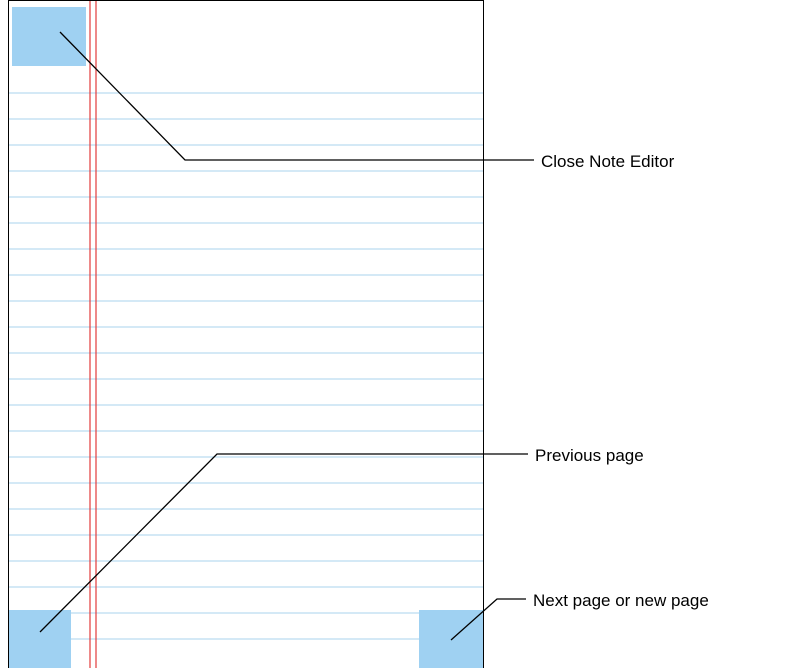 The width and height of the screenshot is (787, 668). I want to click on previous-page-label: Previous page, so click(589, 455).